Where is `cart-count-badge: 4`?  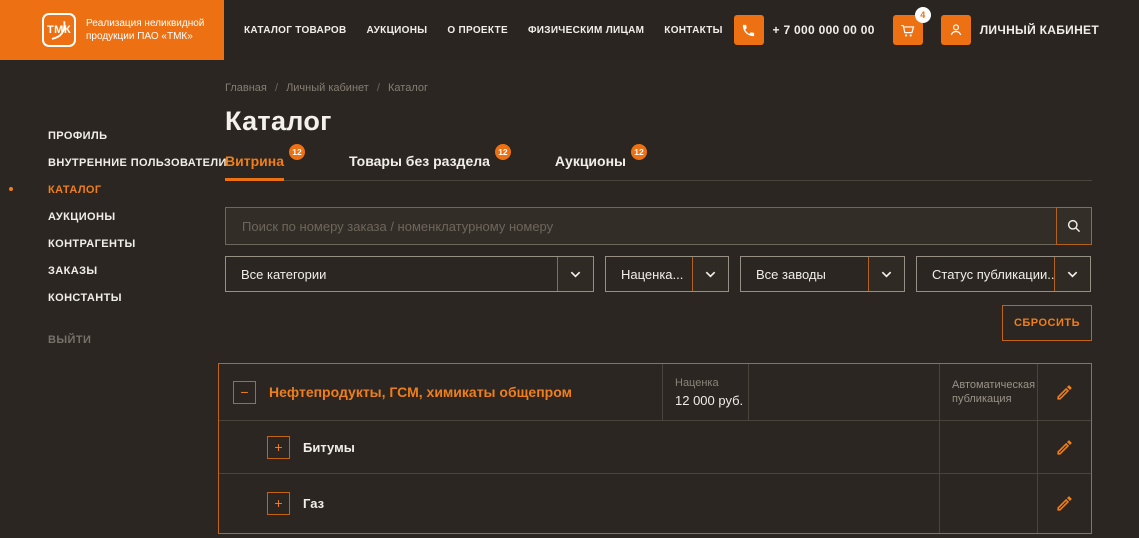 cart-count-badge: 4 is located at coordinates (922, 15).